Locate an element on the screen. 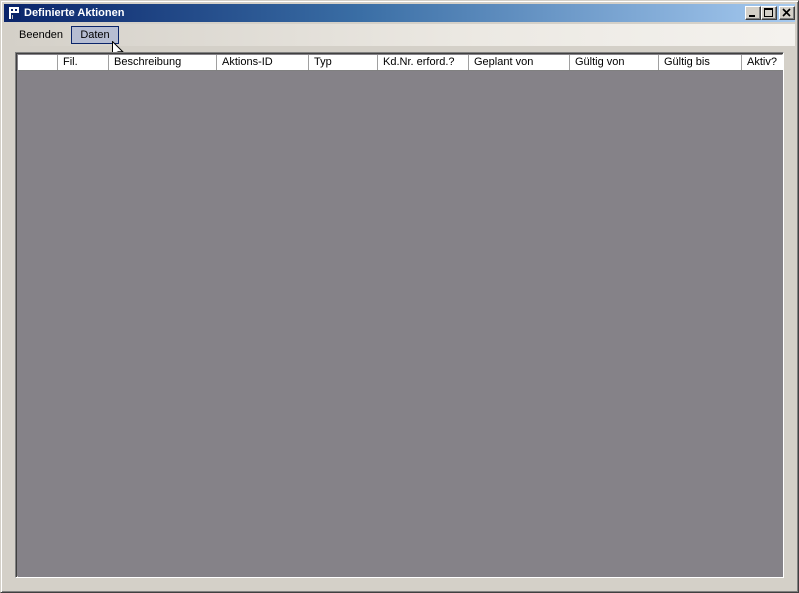 The height and width of the screenshot is (593, 799). menu-item-beenden: Beenden is located at coordinates (41, 35).